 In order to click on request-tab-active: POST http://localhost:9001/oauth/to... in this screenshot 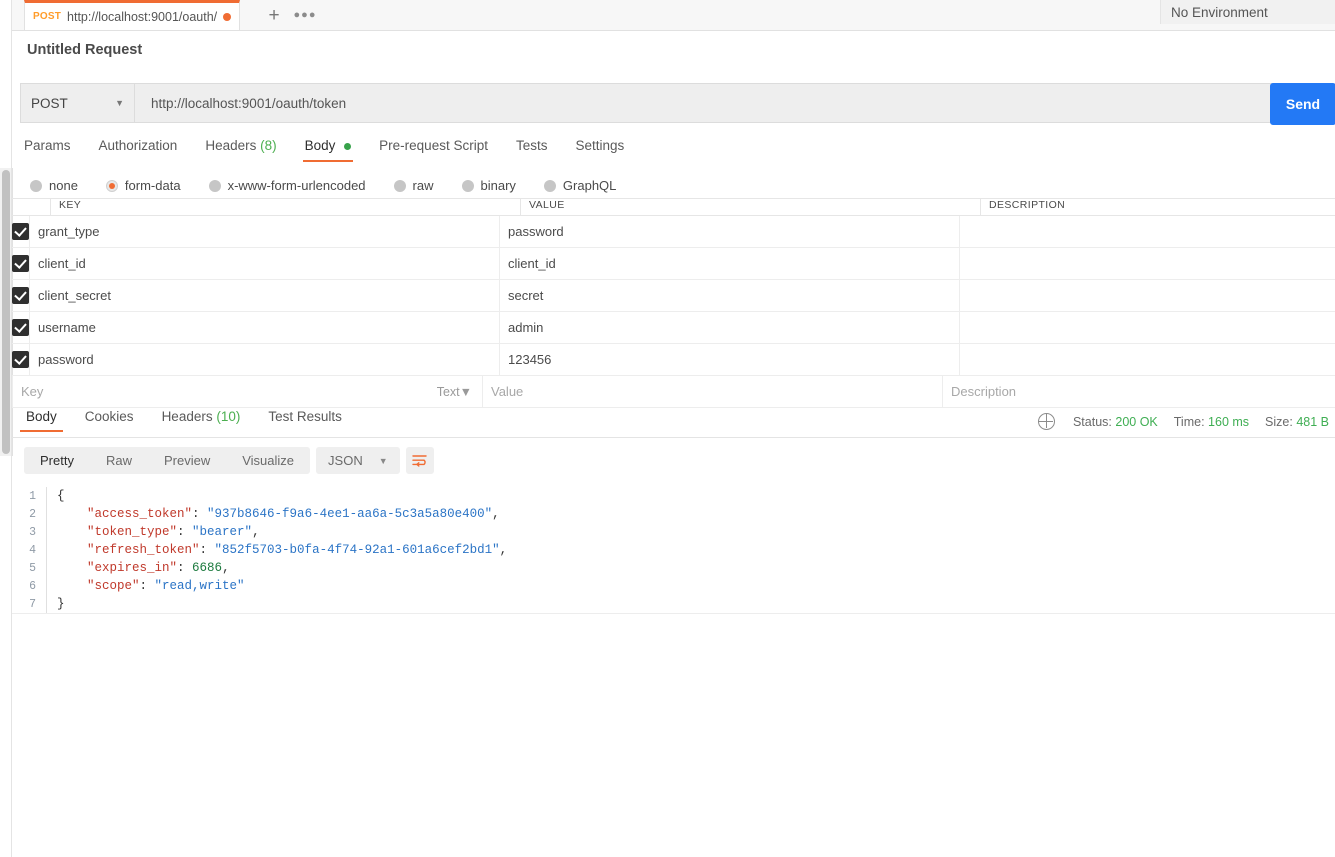, I will do `click(132, 15)`.